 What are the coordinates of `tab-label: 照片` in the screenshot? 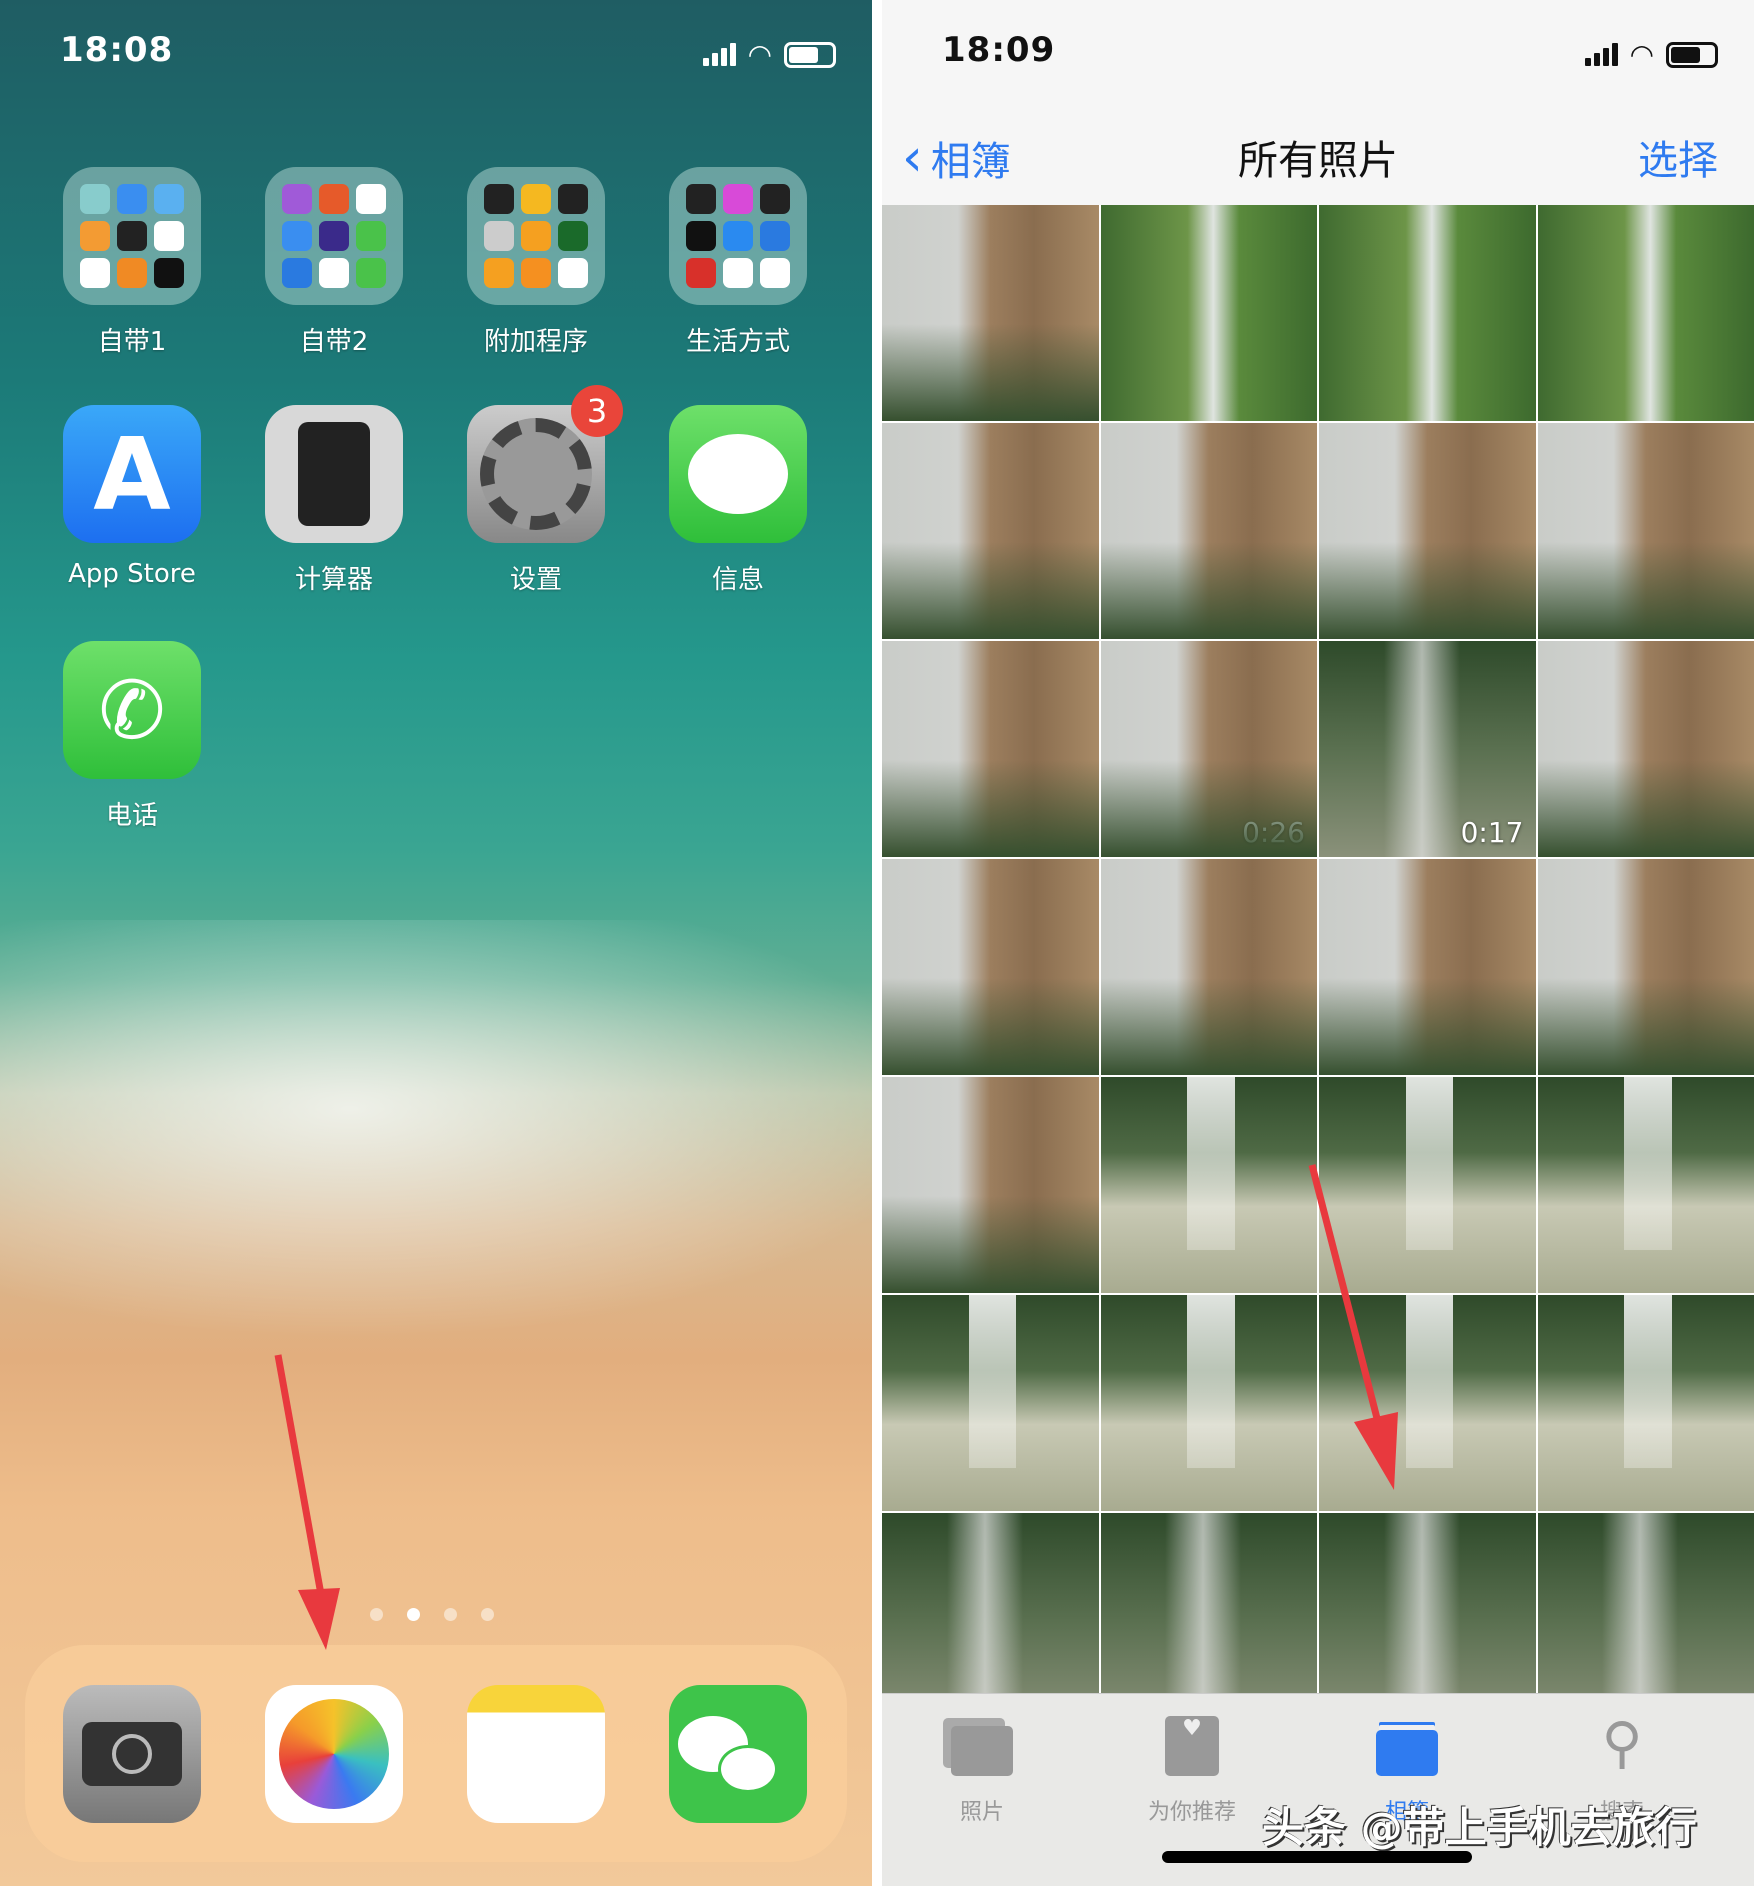 It's located at (981, 1812).